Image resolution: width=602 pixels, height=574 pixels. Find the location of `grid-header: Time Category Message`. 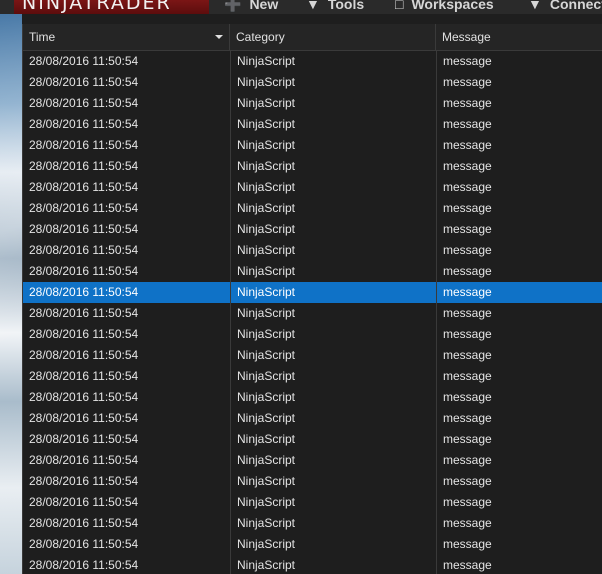

grid-header: Time Category Message is located at coordinates (312, 37).